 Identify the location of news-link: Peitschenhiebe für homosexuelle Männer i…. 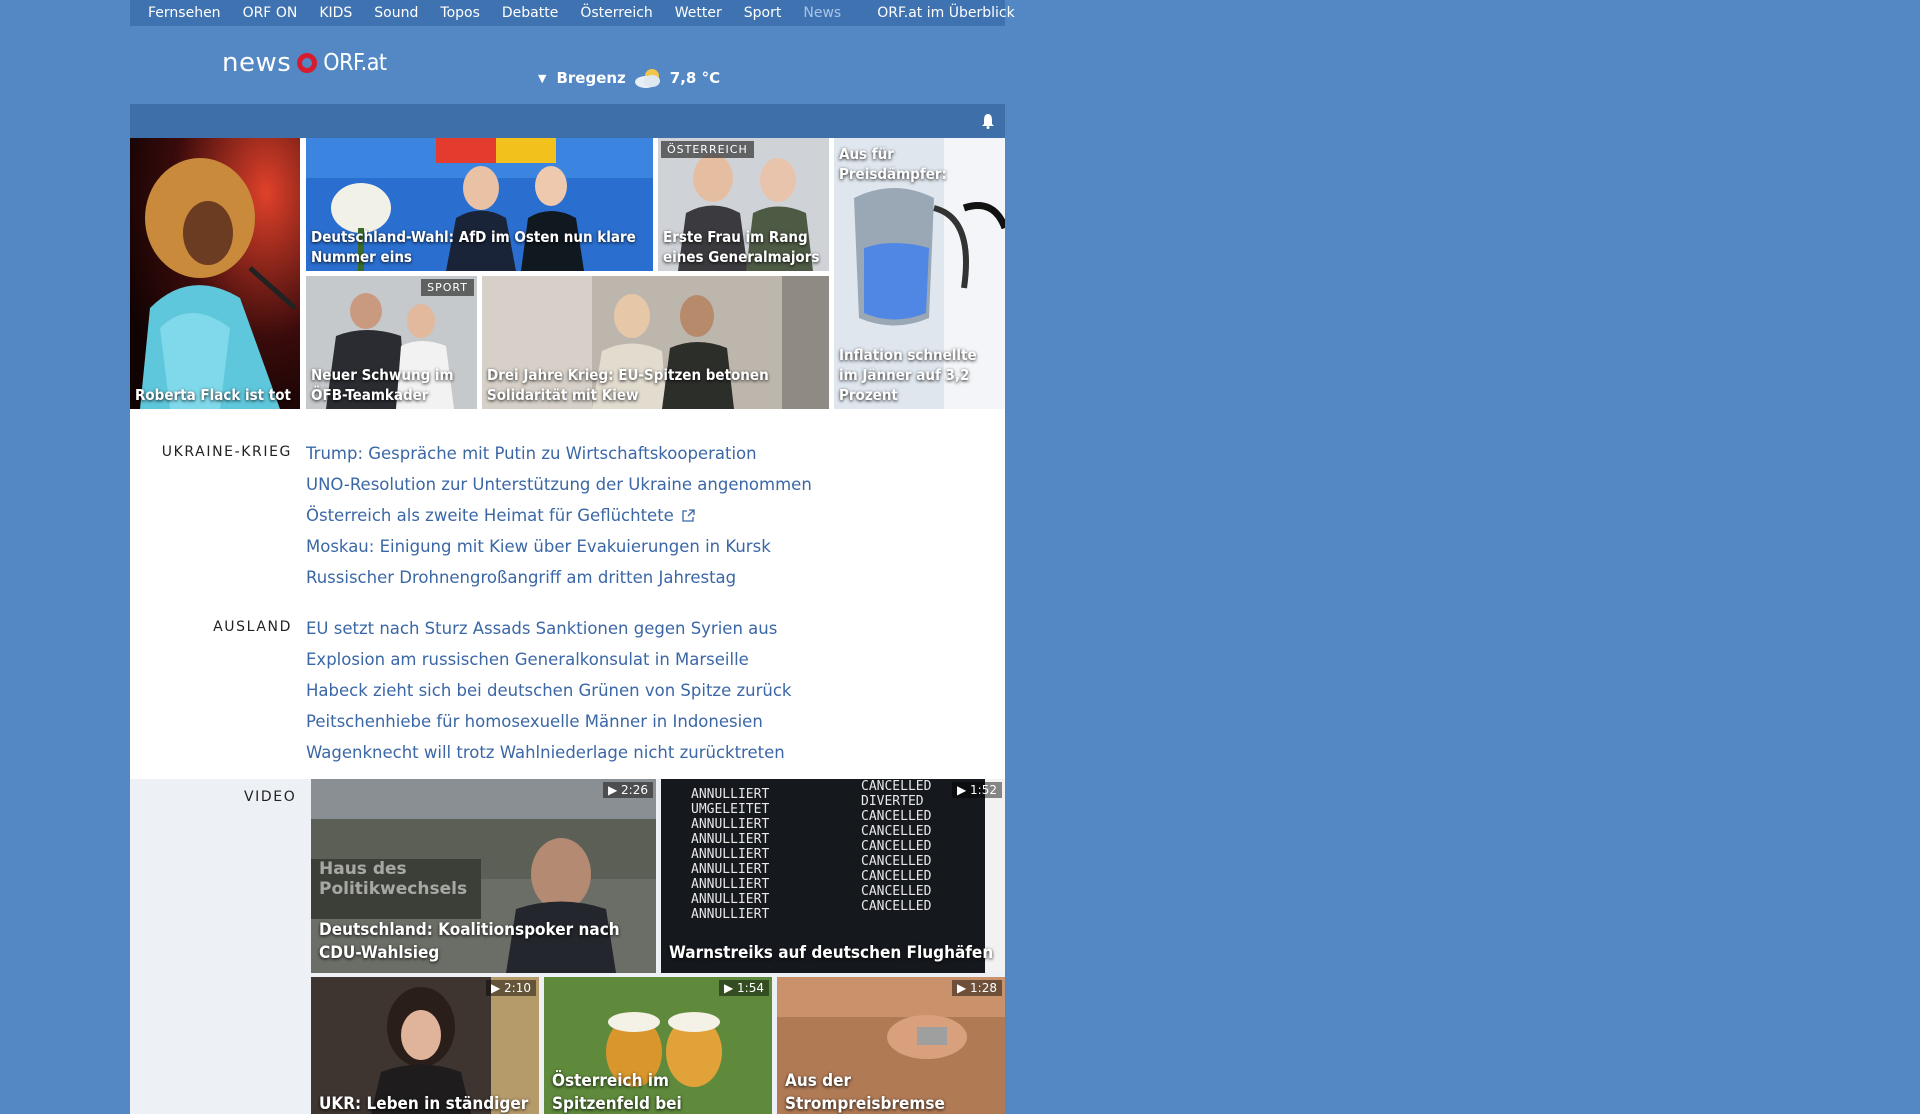
(548, 721).